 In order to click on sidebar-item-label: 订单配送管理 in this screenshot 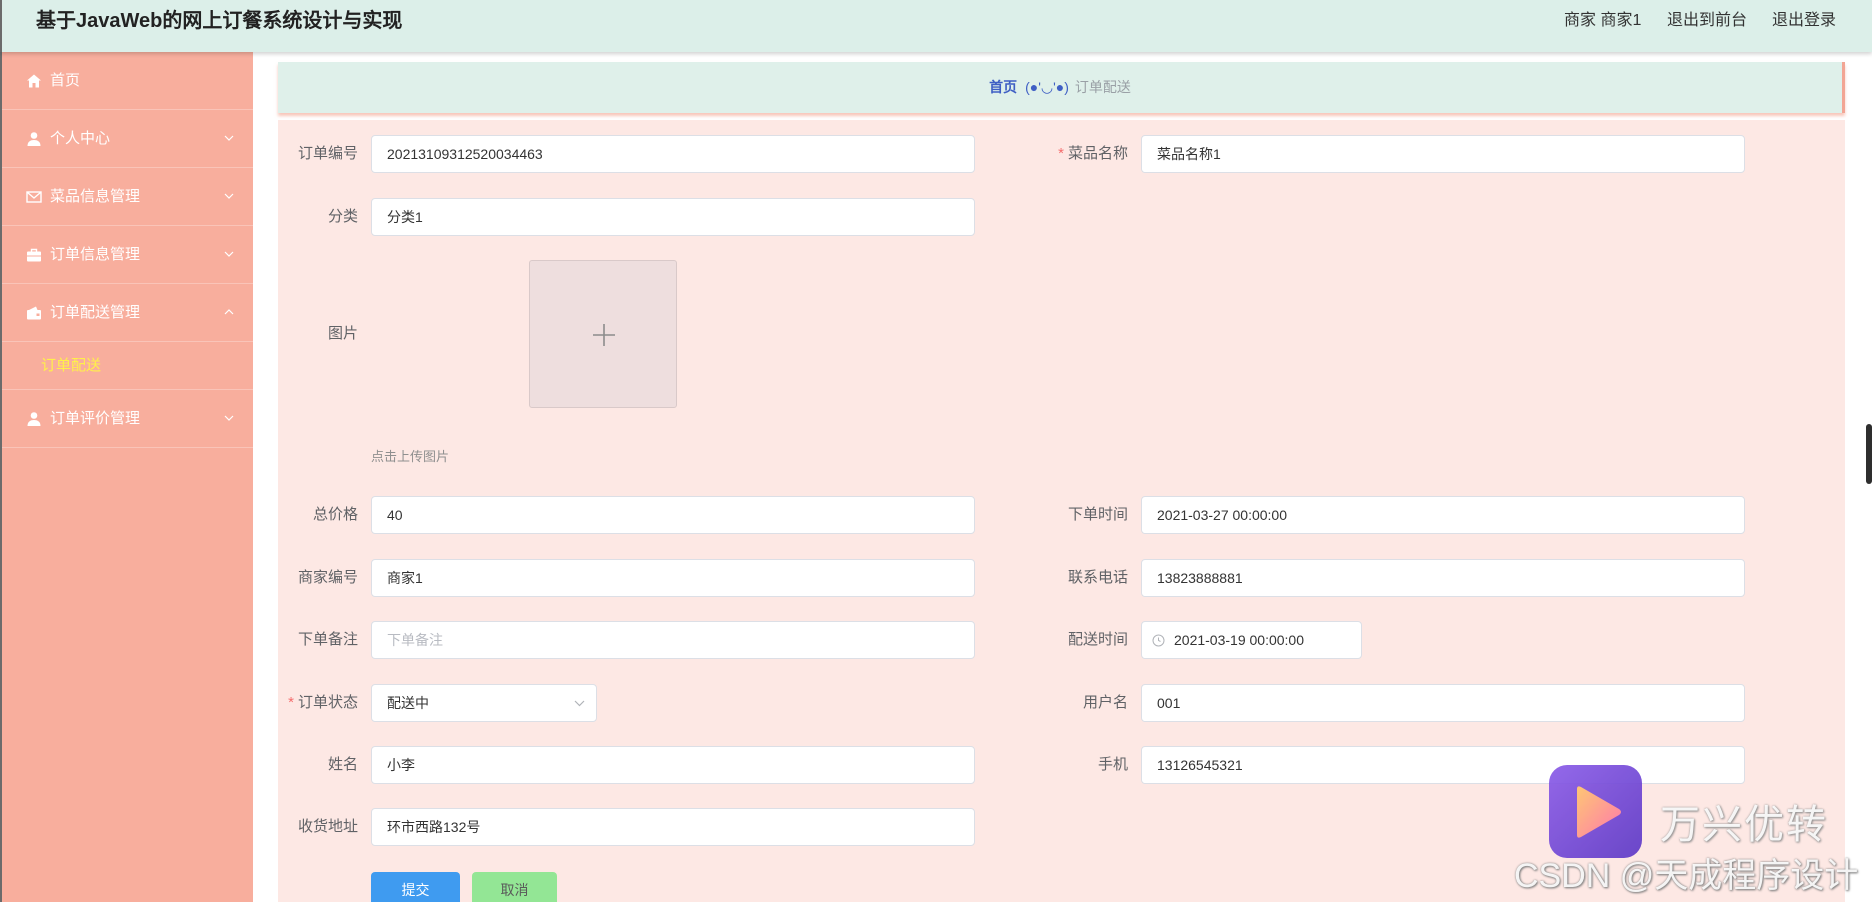, I will do `click(95, 312)`.